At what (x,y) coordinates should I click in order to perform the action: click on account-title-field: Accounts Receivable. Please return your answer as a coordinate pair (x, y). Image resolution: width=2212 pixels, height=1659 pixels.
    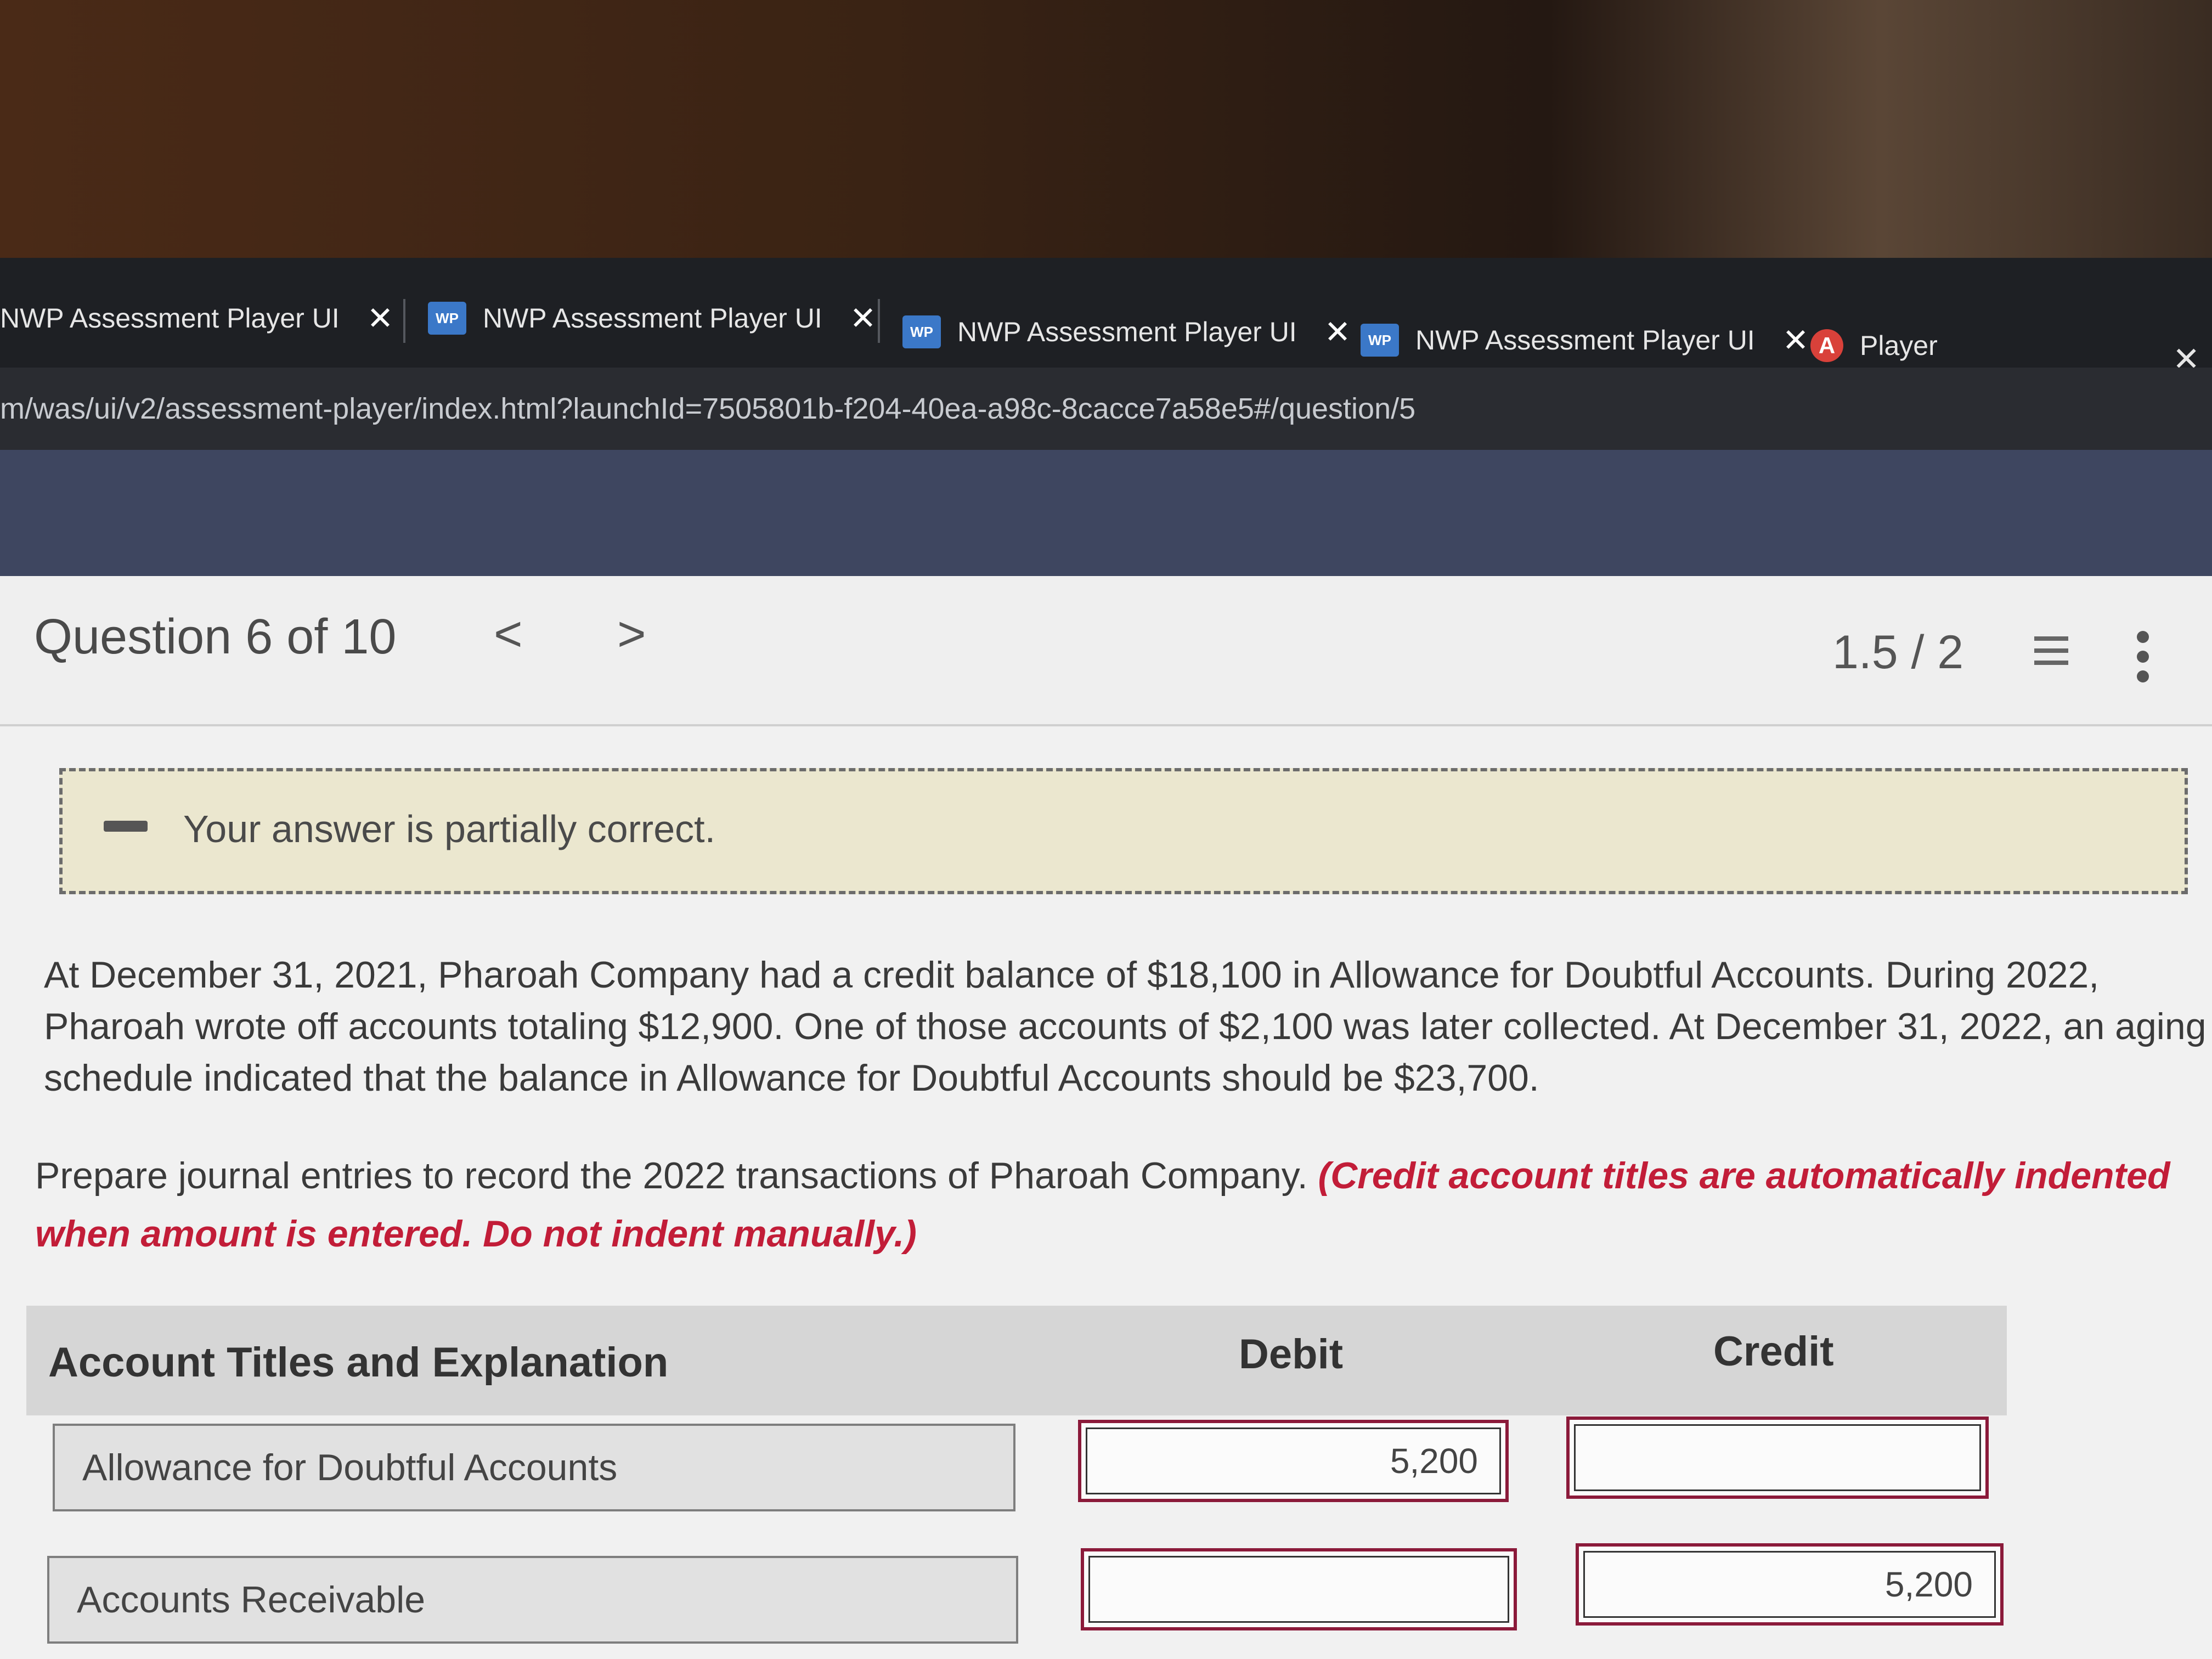
    Looking at the image, I should click on (532, 1600).